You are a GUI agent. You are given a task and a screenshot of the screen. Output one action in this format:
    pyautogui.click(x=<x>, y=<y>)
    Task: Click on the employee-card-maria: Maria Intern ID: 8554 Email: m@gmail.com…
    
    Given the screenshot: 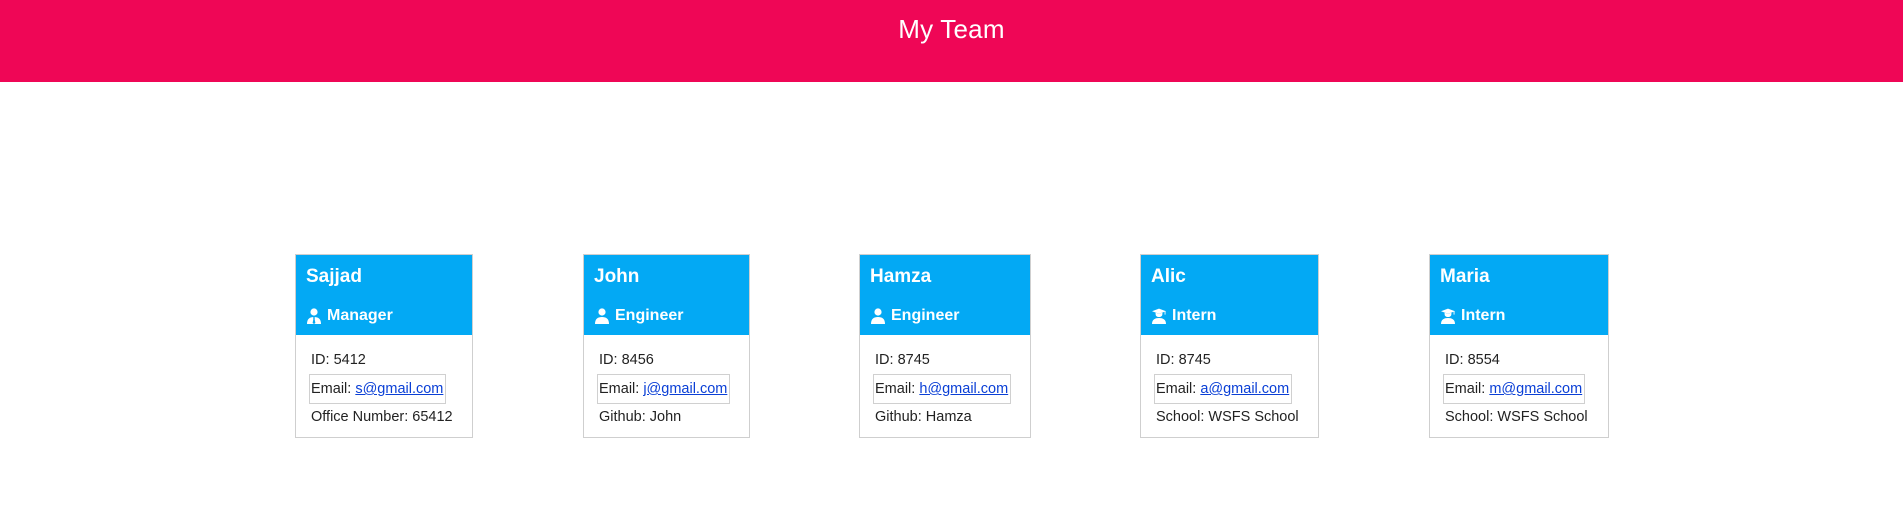 What is the action you would take?
    pyautogui.click(x=1519, y=346)
    